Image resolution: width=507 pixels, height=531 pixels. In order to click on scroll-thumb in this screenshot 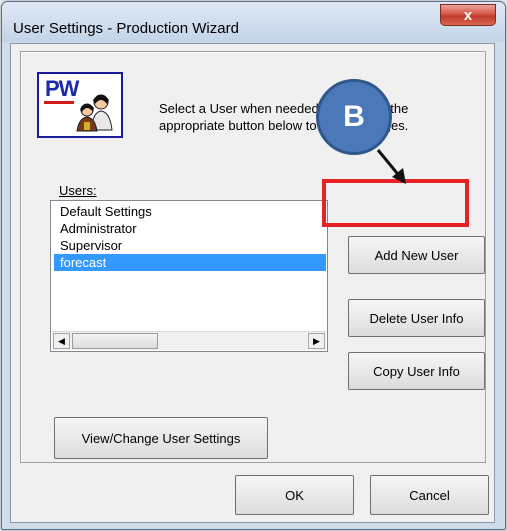, I will do `click(115, 341)`.